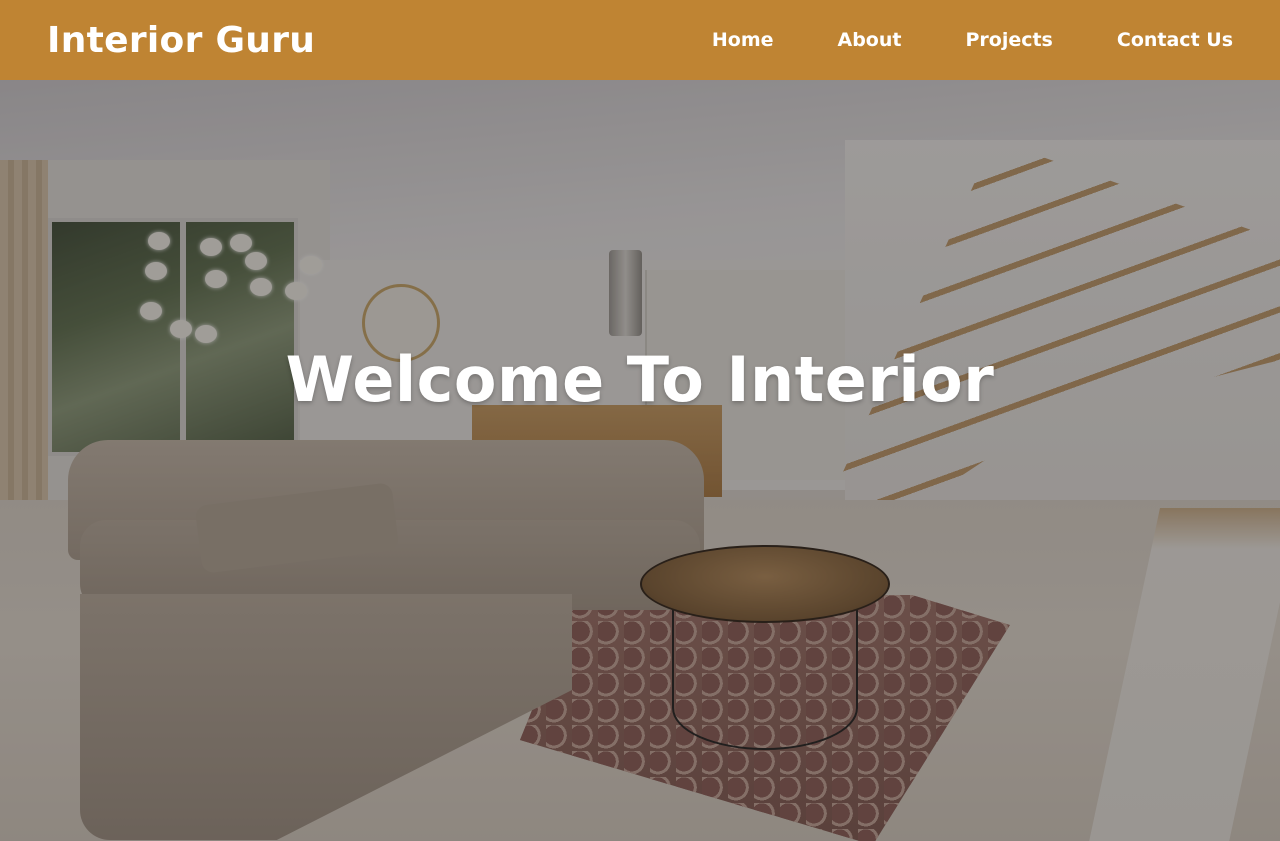 This screenshot has height=841, width=1280. I want to click on nav-links: Home About Projects Contact Us, so click(972, 40).